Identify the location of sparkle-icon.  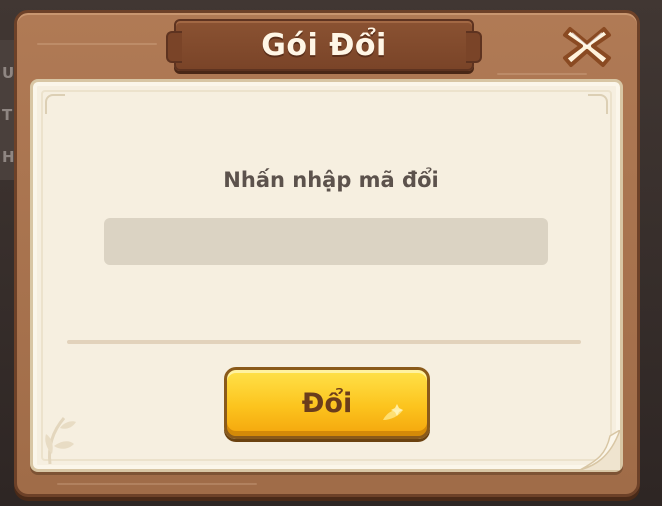
(393, 412).